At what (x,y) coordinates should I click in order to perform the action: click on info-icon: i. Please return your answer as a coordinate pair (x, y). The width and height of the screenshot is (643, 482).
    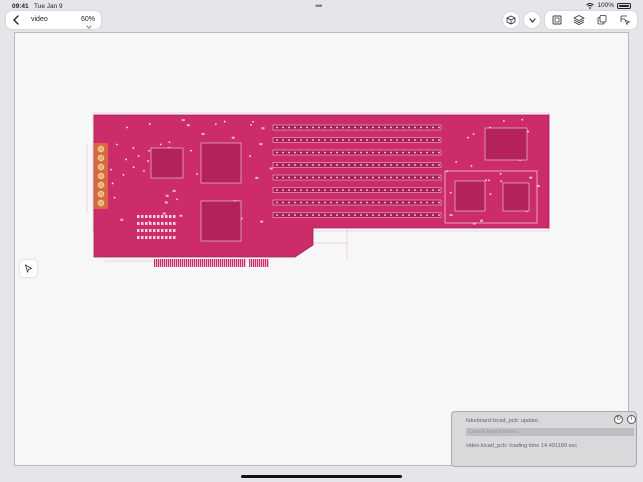
    Looking at the image, I should click on (631, 419).